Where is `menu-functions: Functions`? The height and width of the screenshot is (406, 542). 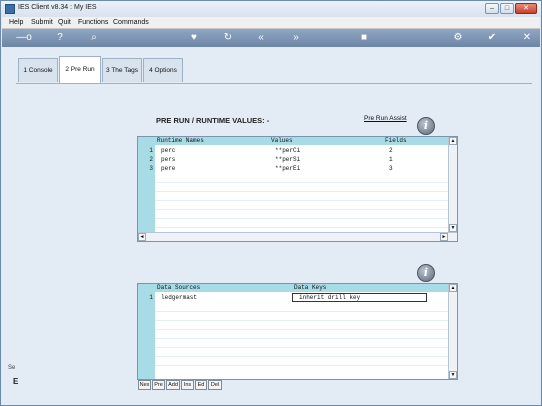
menu-functions: Functions is located at coordinates (93, 22).